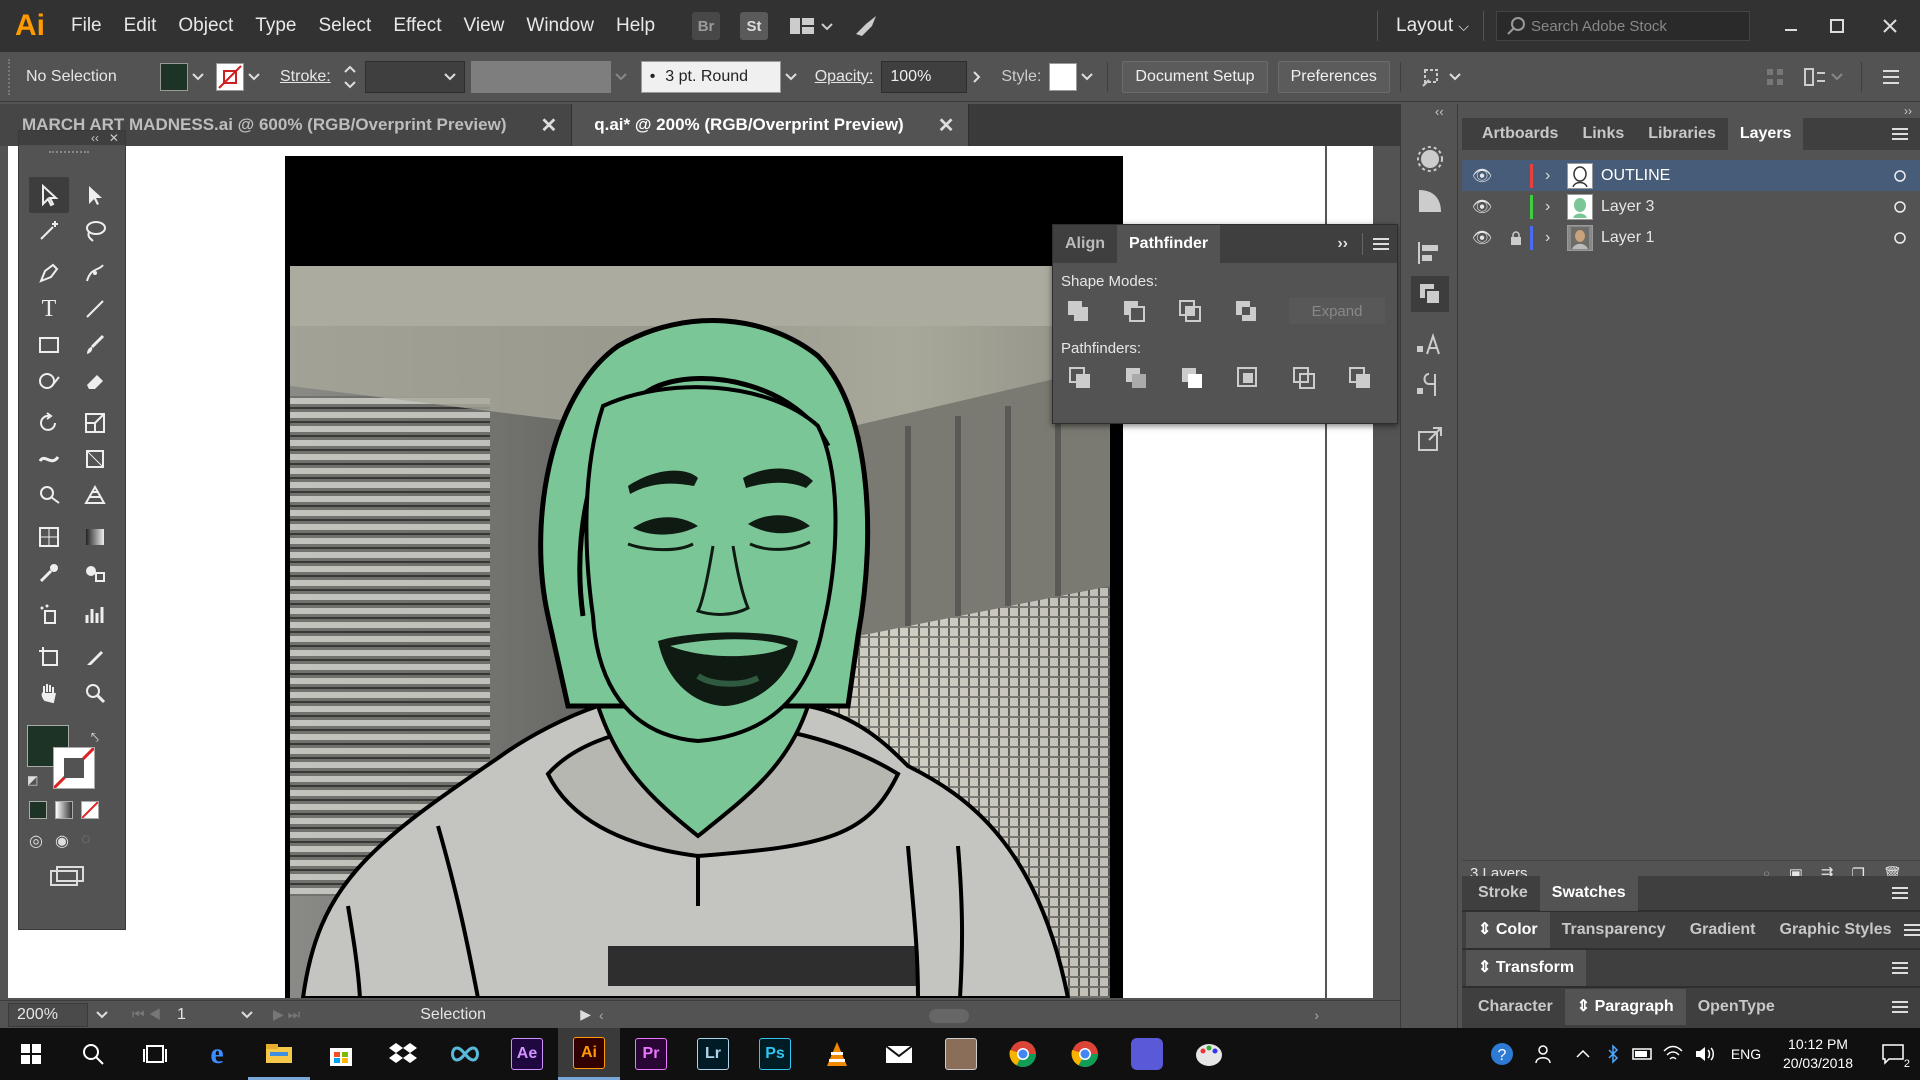  Describe the element at coordinates (1791, 26) in the screenshot. I see `minimize-button` at that location.